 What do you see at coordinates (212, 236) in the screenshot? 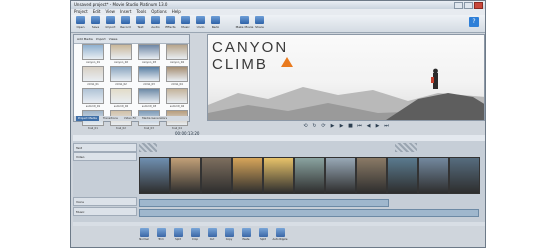
I see `cut-button: Cut` at bounding box center [212, 236].